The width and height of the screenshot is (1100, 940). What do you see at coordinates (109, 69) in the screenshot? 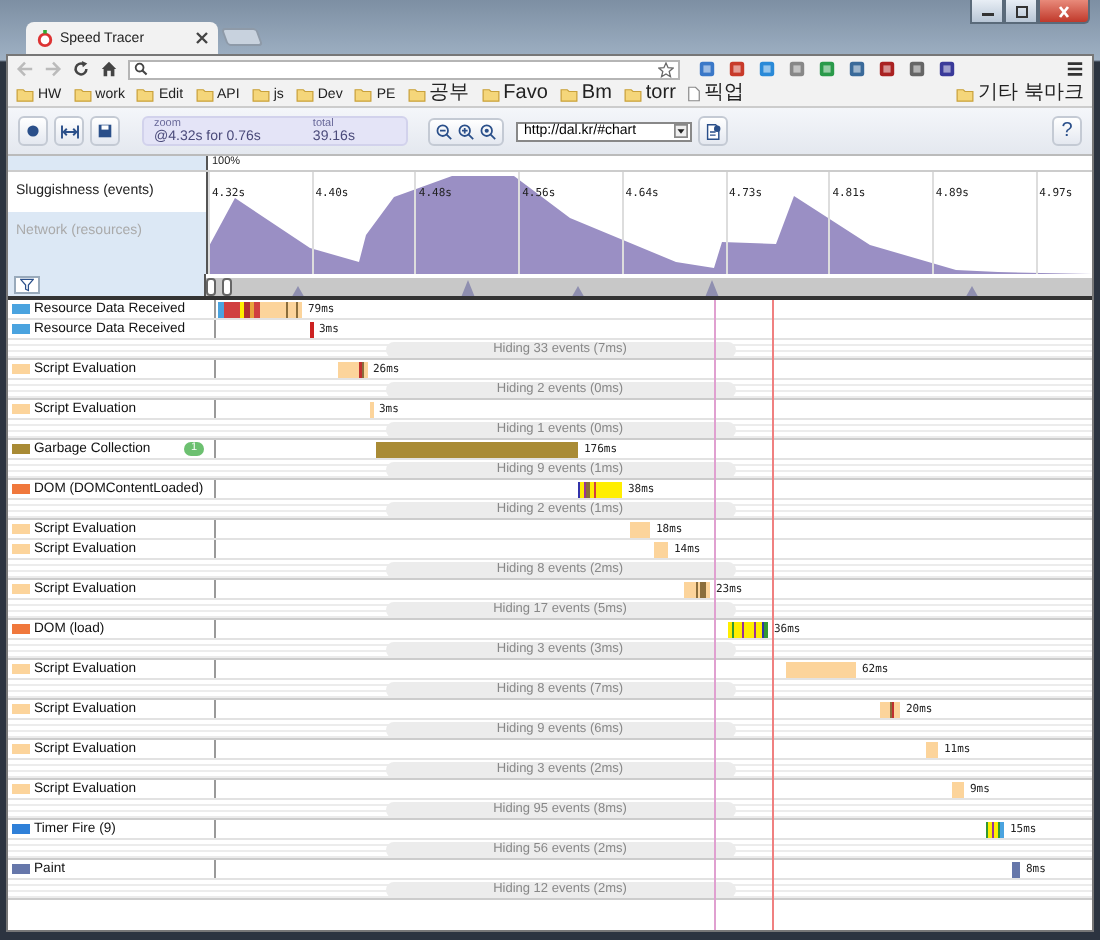
I see `home-icon` at bounding box center [109, 69].